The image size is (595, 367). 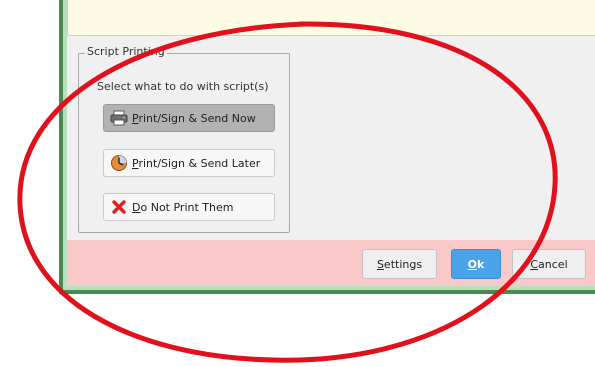 I want to click on group-description: Select what to do with script(s), so click(x=183, y=86).